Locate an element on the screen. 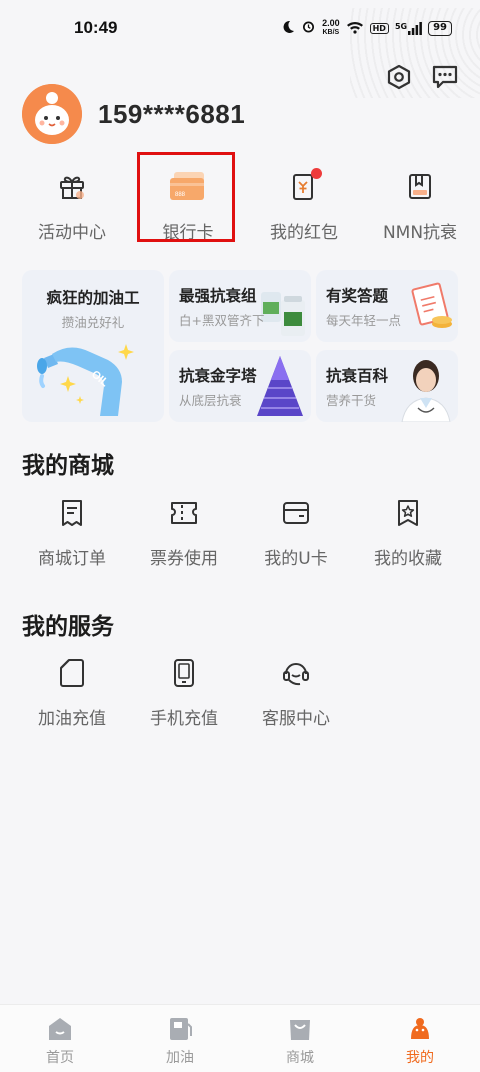  mall-orders: 商城订单 is located at coordinates (72, 533).